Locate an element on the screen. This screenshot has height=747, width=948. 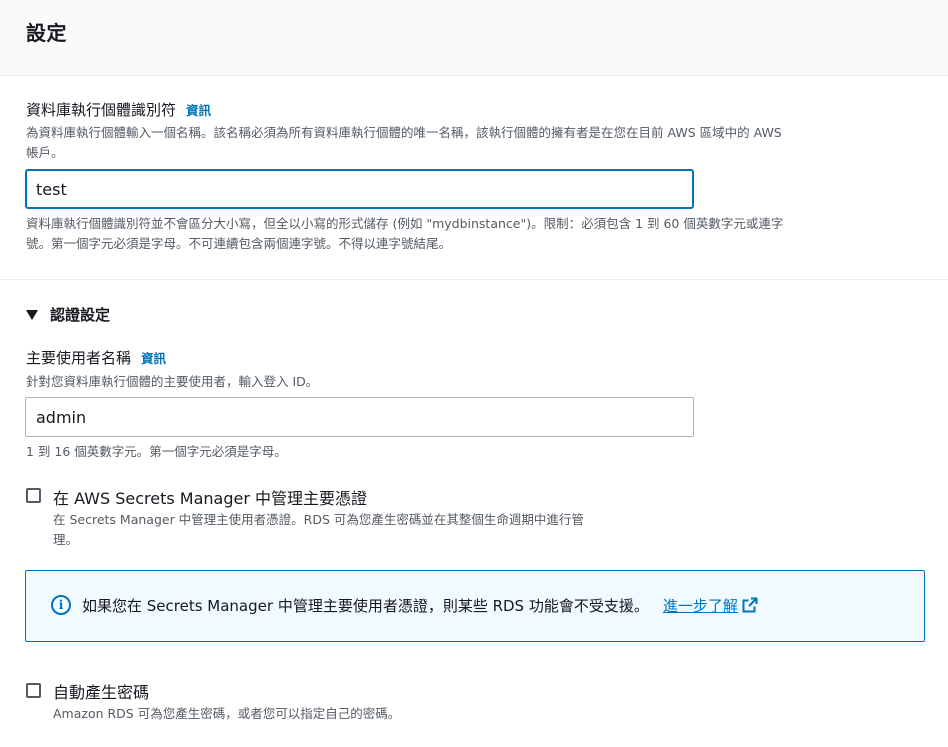
master-username-label-row: 主要使用者名稱 資訊 is located at coordinates (96, 357).